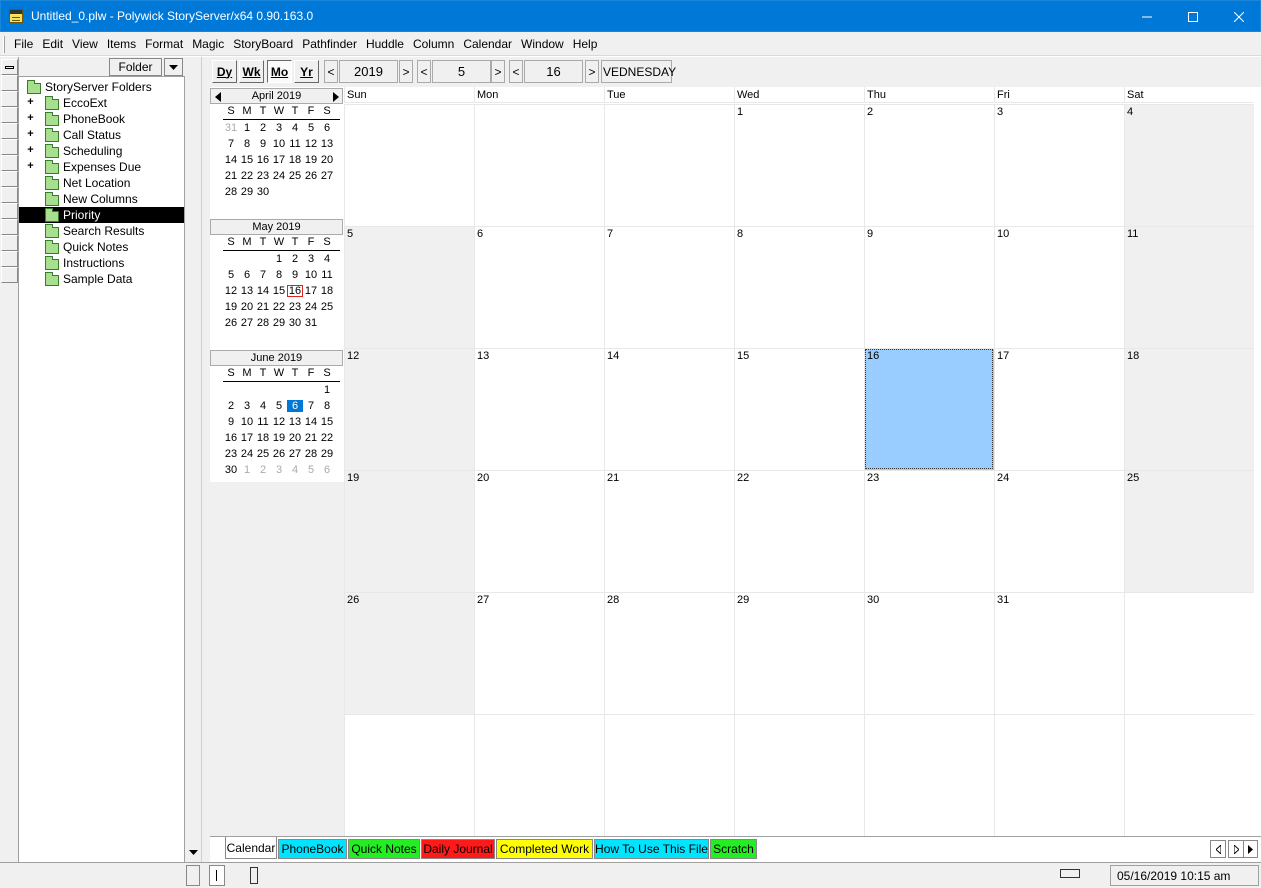 This screenshot has width=1261, height=888. Describe the element at coordinates (231, 323) in the screenshot. I see `mini-calendar-day: 26` at that location.